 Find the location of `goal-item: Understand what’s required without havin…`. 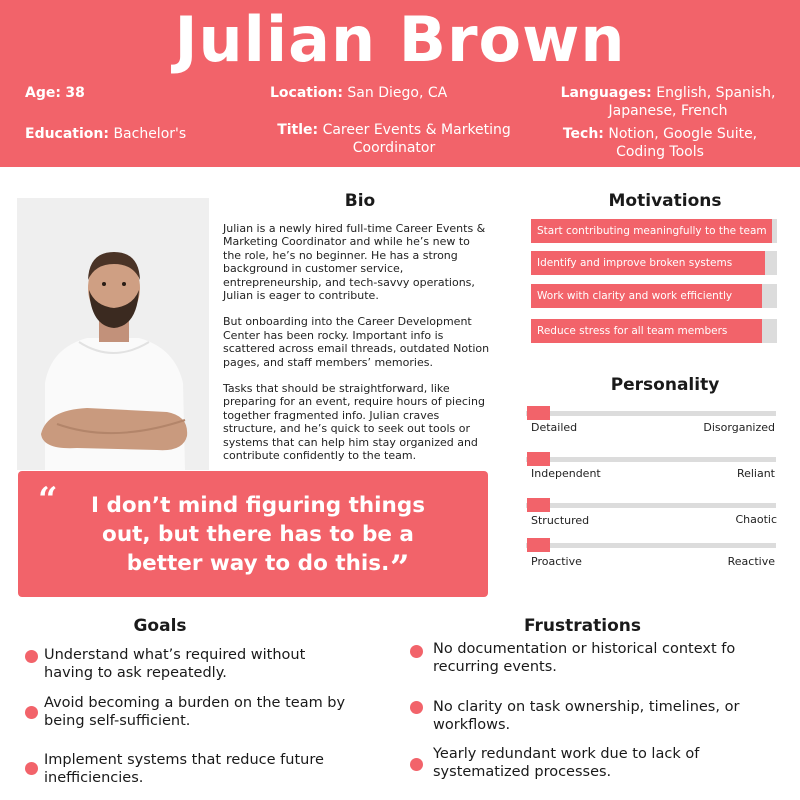

goal-item: Understand what’s required without havin… is located at coordinates (174, 664).